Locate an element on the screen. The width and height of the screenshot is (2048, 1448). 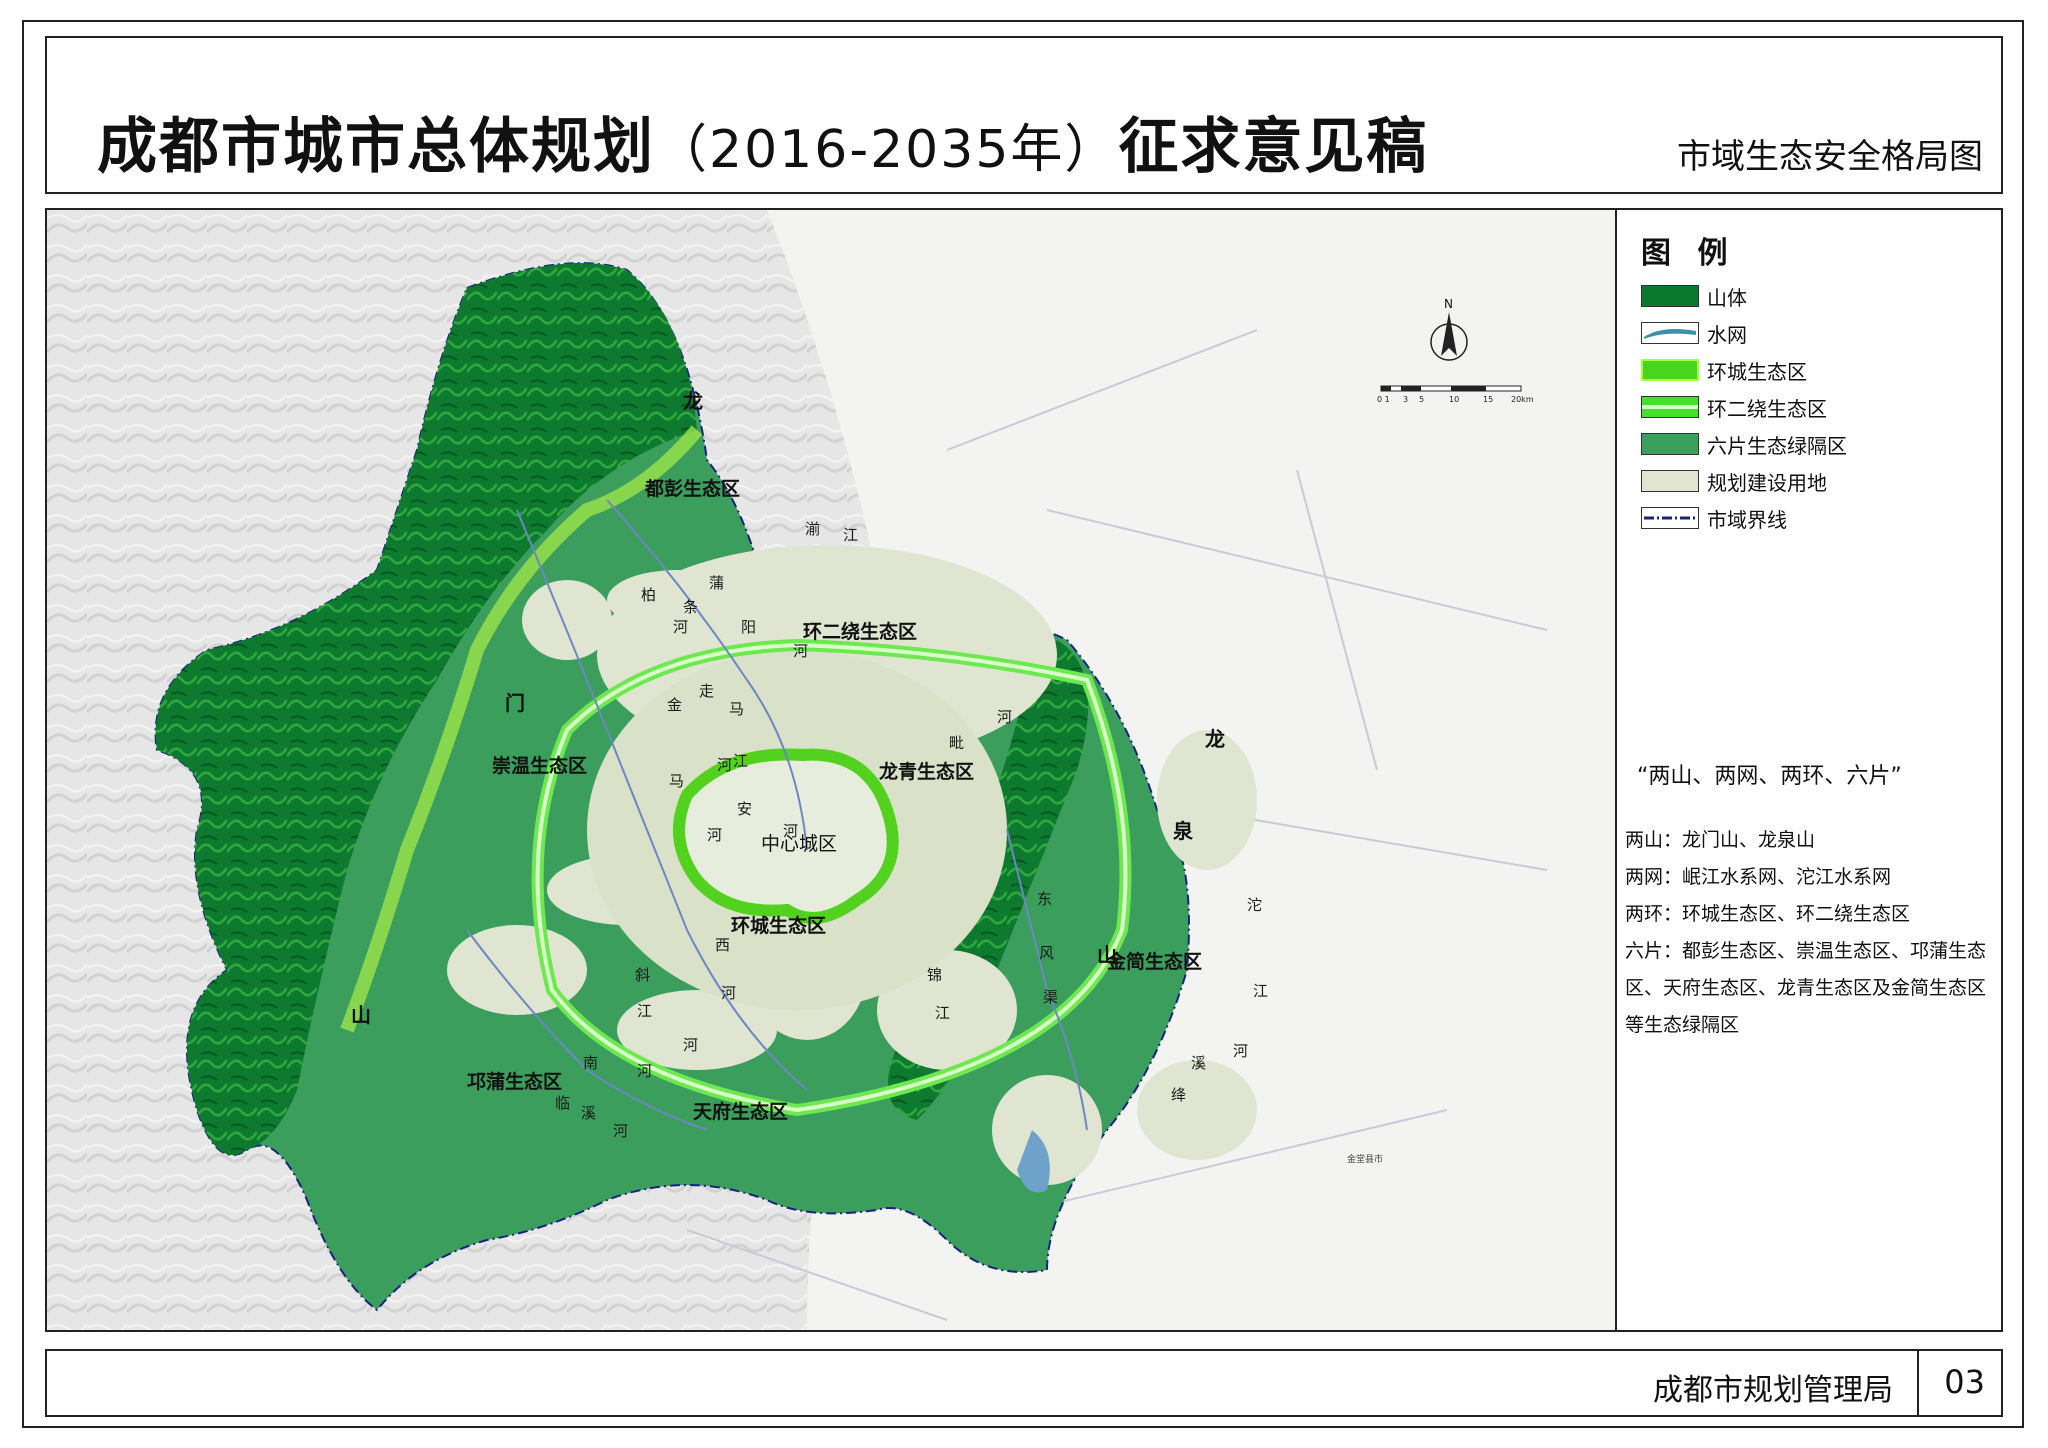
svg-text: 金 is located at coordinates (674, 705).